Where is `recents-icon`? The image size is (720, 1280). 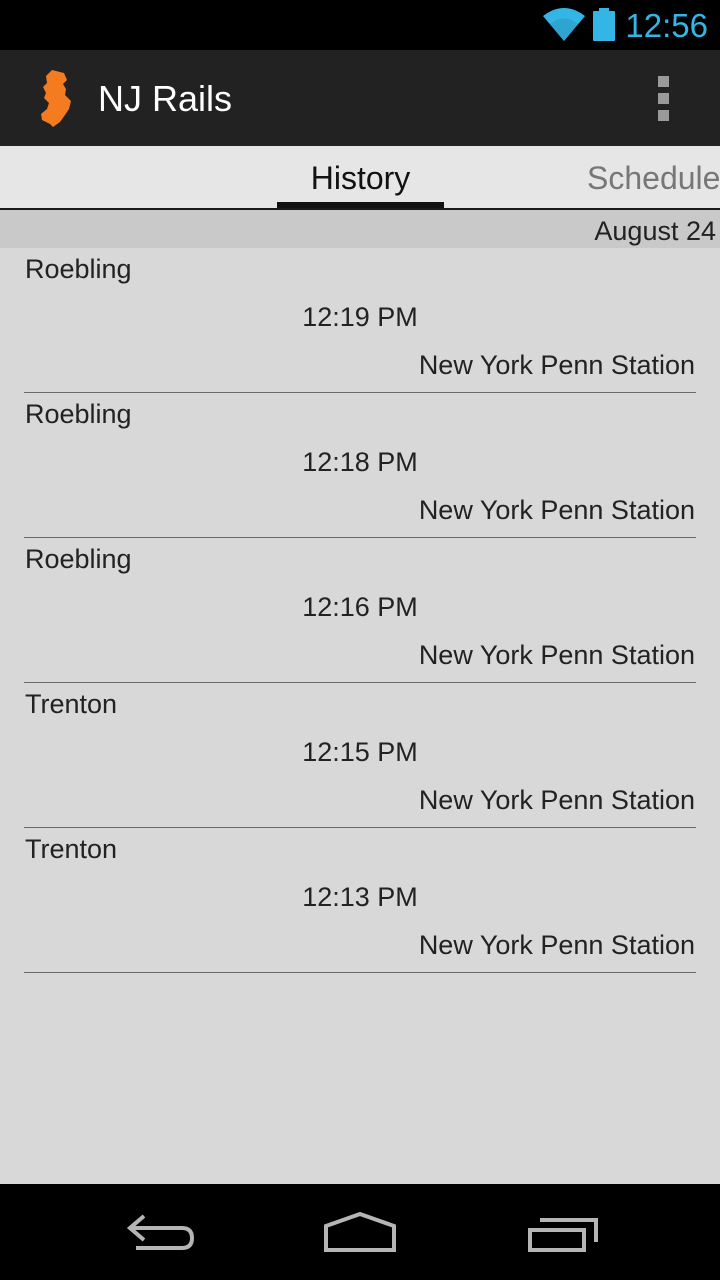 recents-icon is located at coordinates (562, 1232).